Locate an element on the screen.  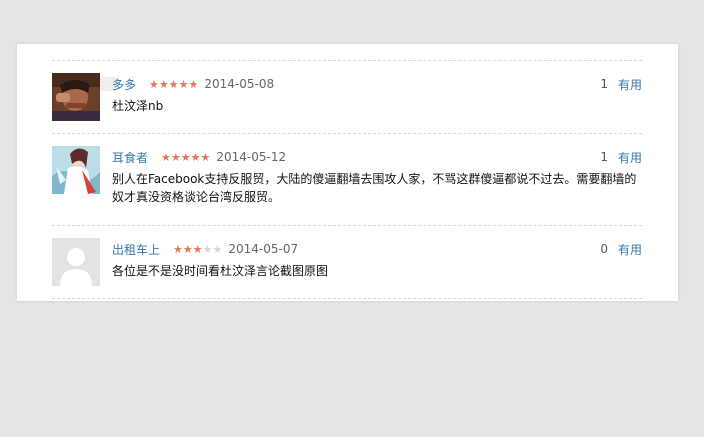
review-text: 杜汶泽nb is located at coordinates (138, 106).